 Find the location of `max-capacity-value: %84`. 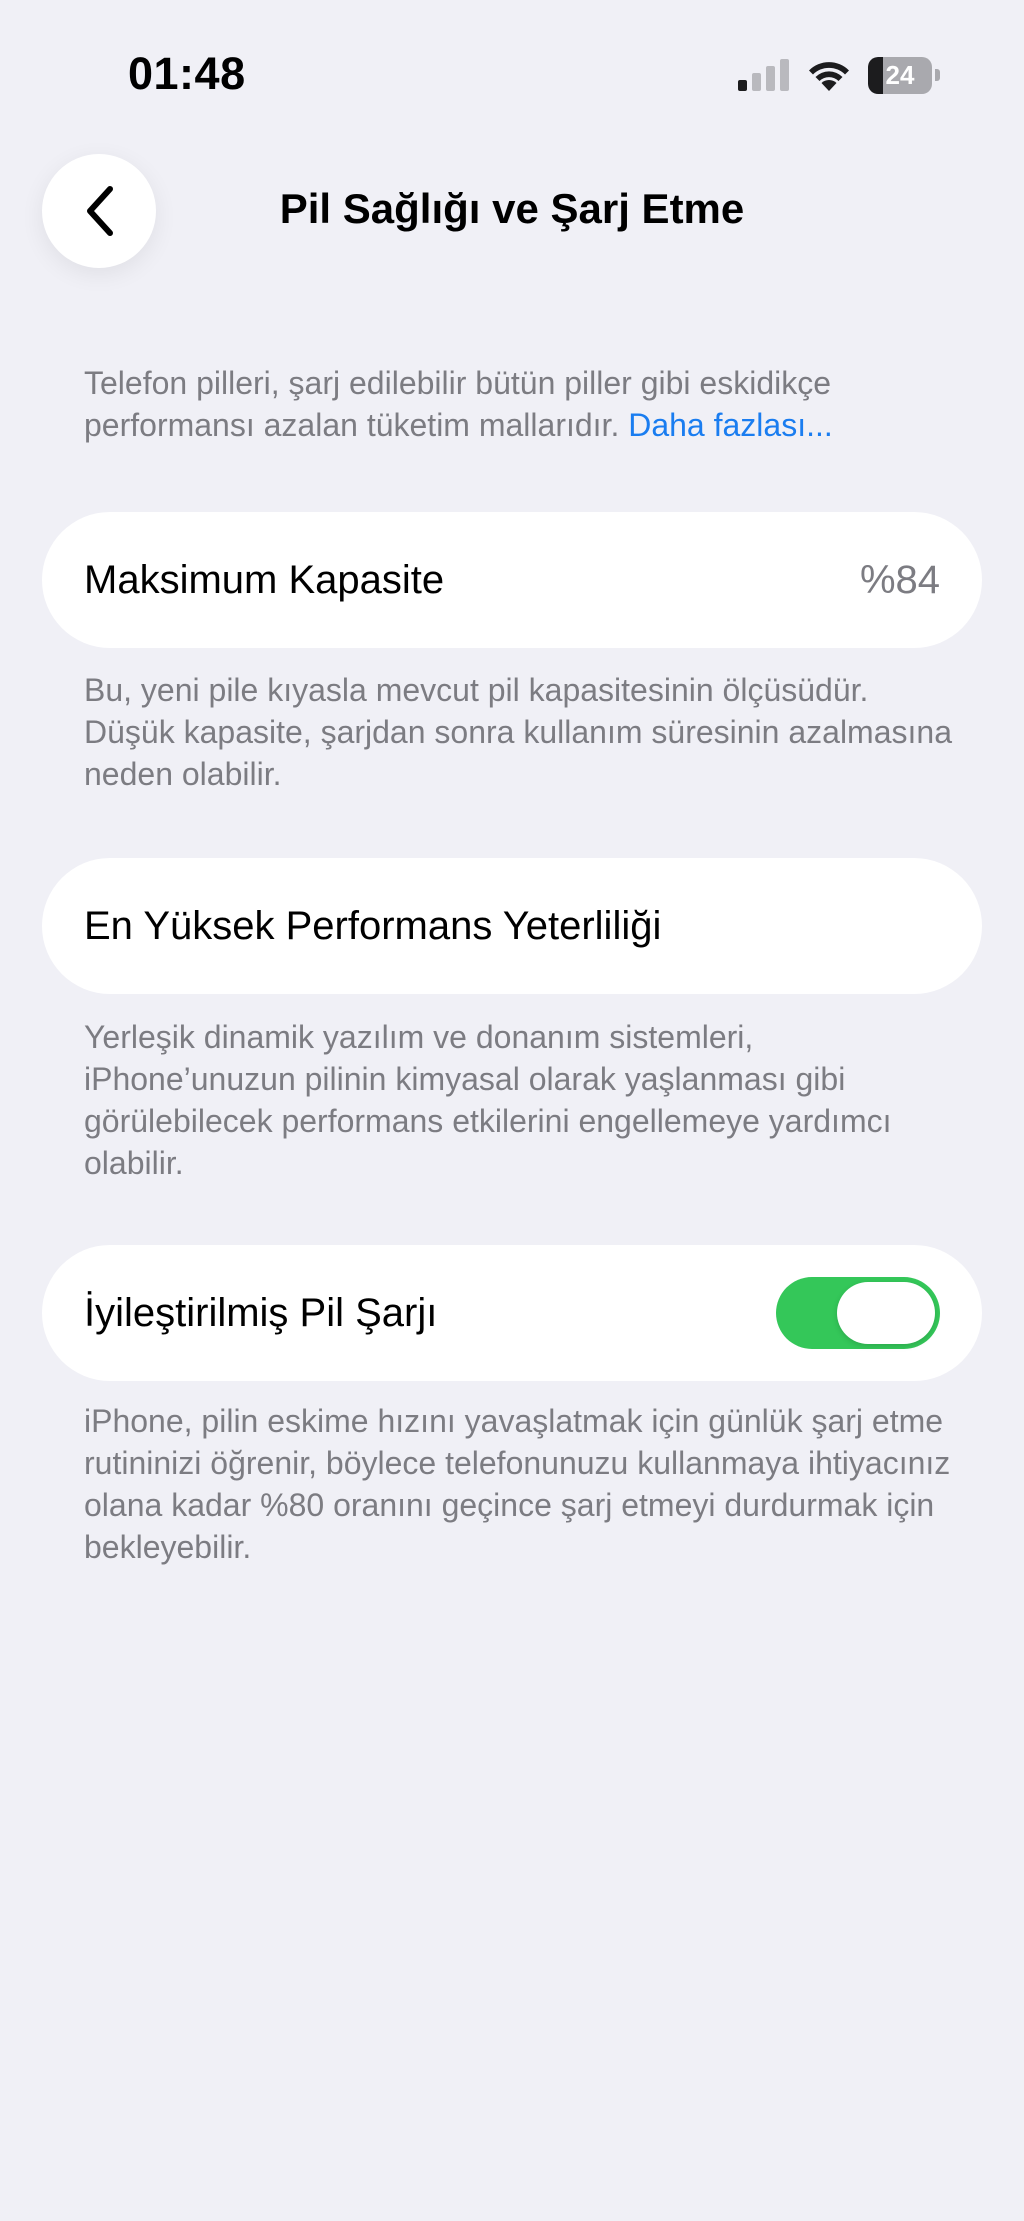

max-capacity-value: %84 is located at coordinates (899, 579).